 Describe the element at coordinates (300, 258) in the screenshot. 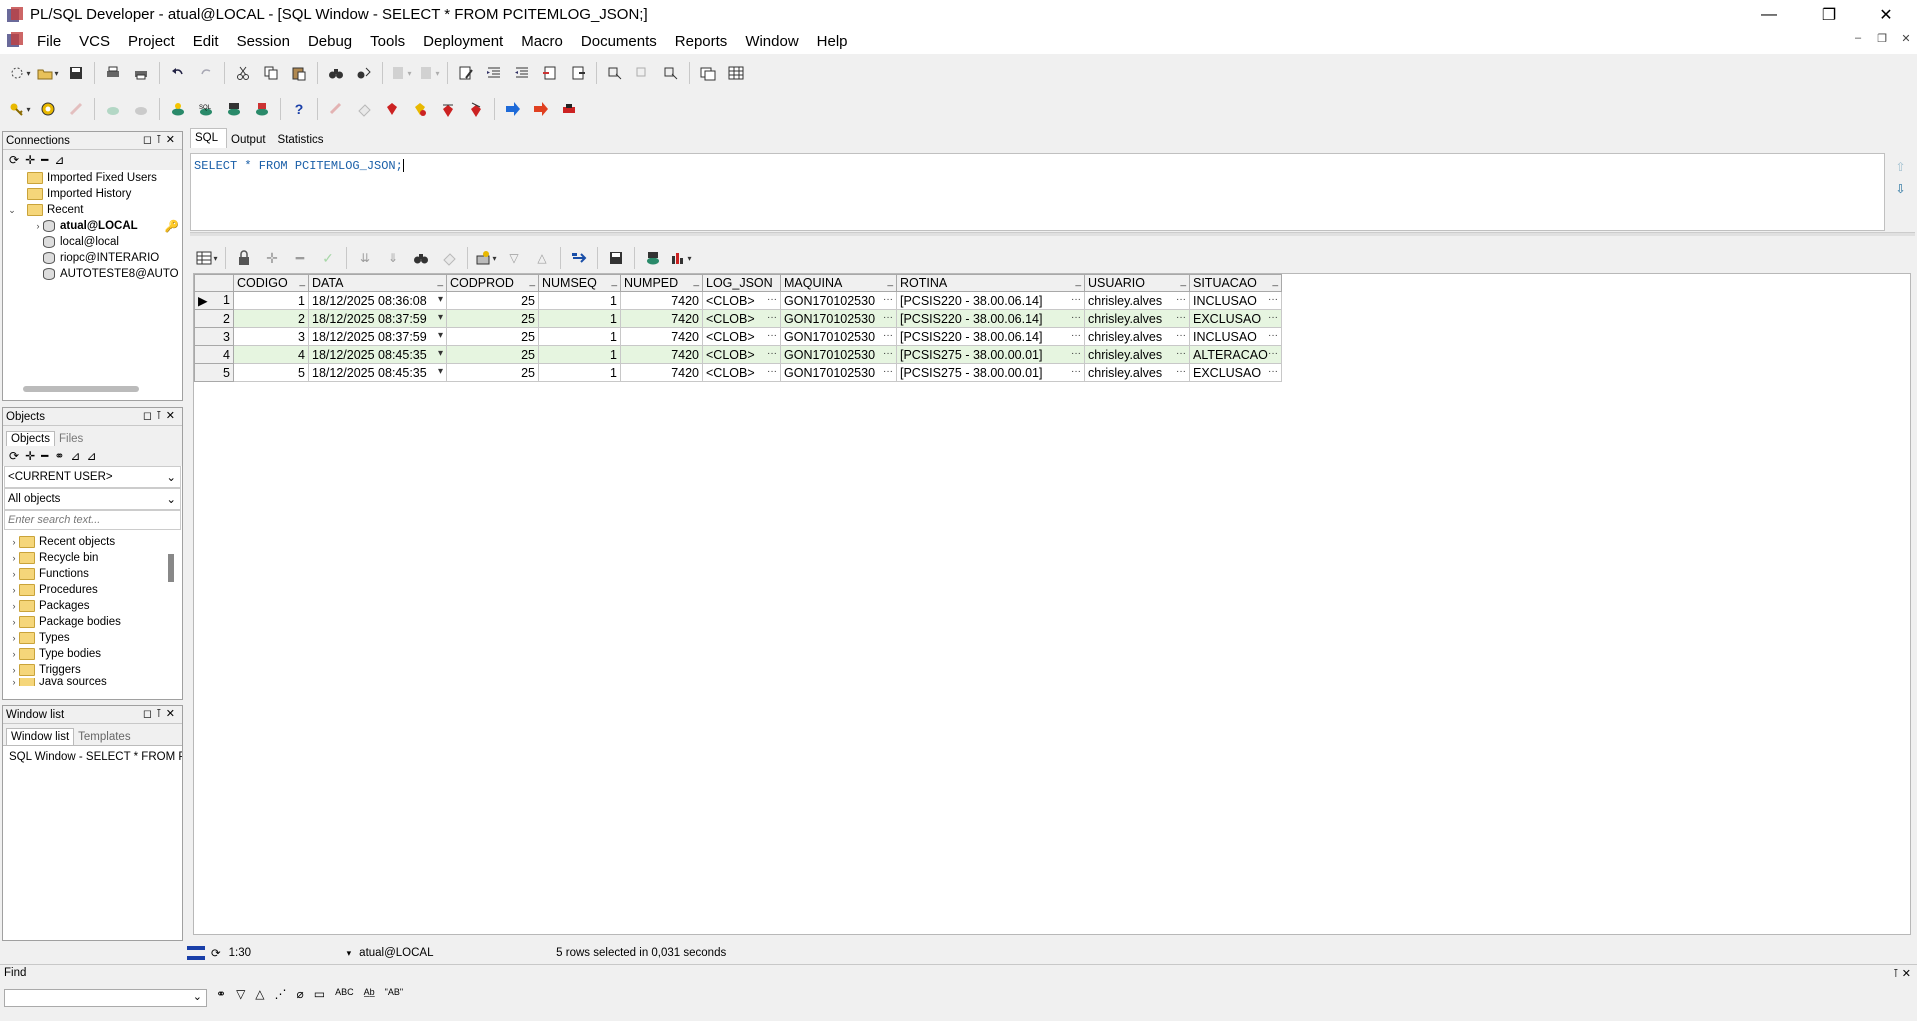

I see `delete-record-icon: ━` at that location.